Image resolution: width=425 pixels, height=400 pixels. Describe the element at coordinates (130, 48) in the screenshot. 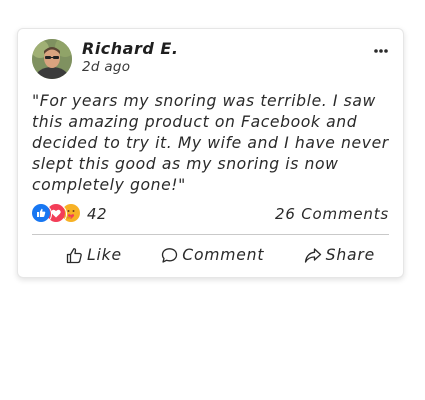

I see `author-name: Richard E.` at that location.